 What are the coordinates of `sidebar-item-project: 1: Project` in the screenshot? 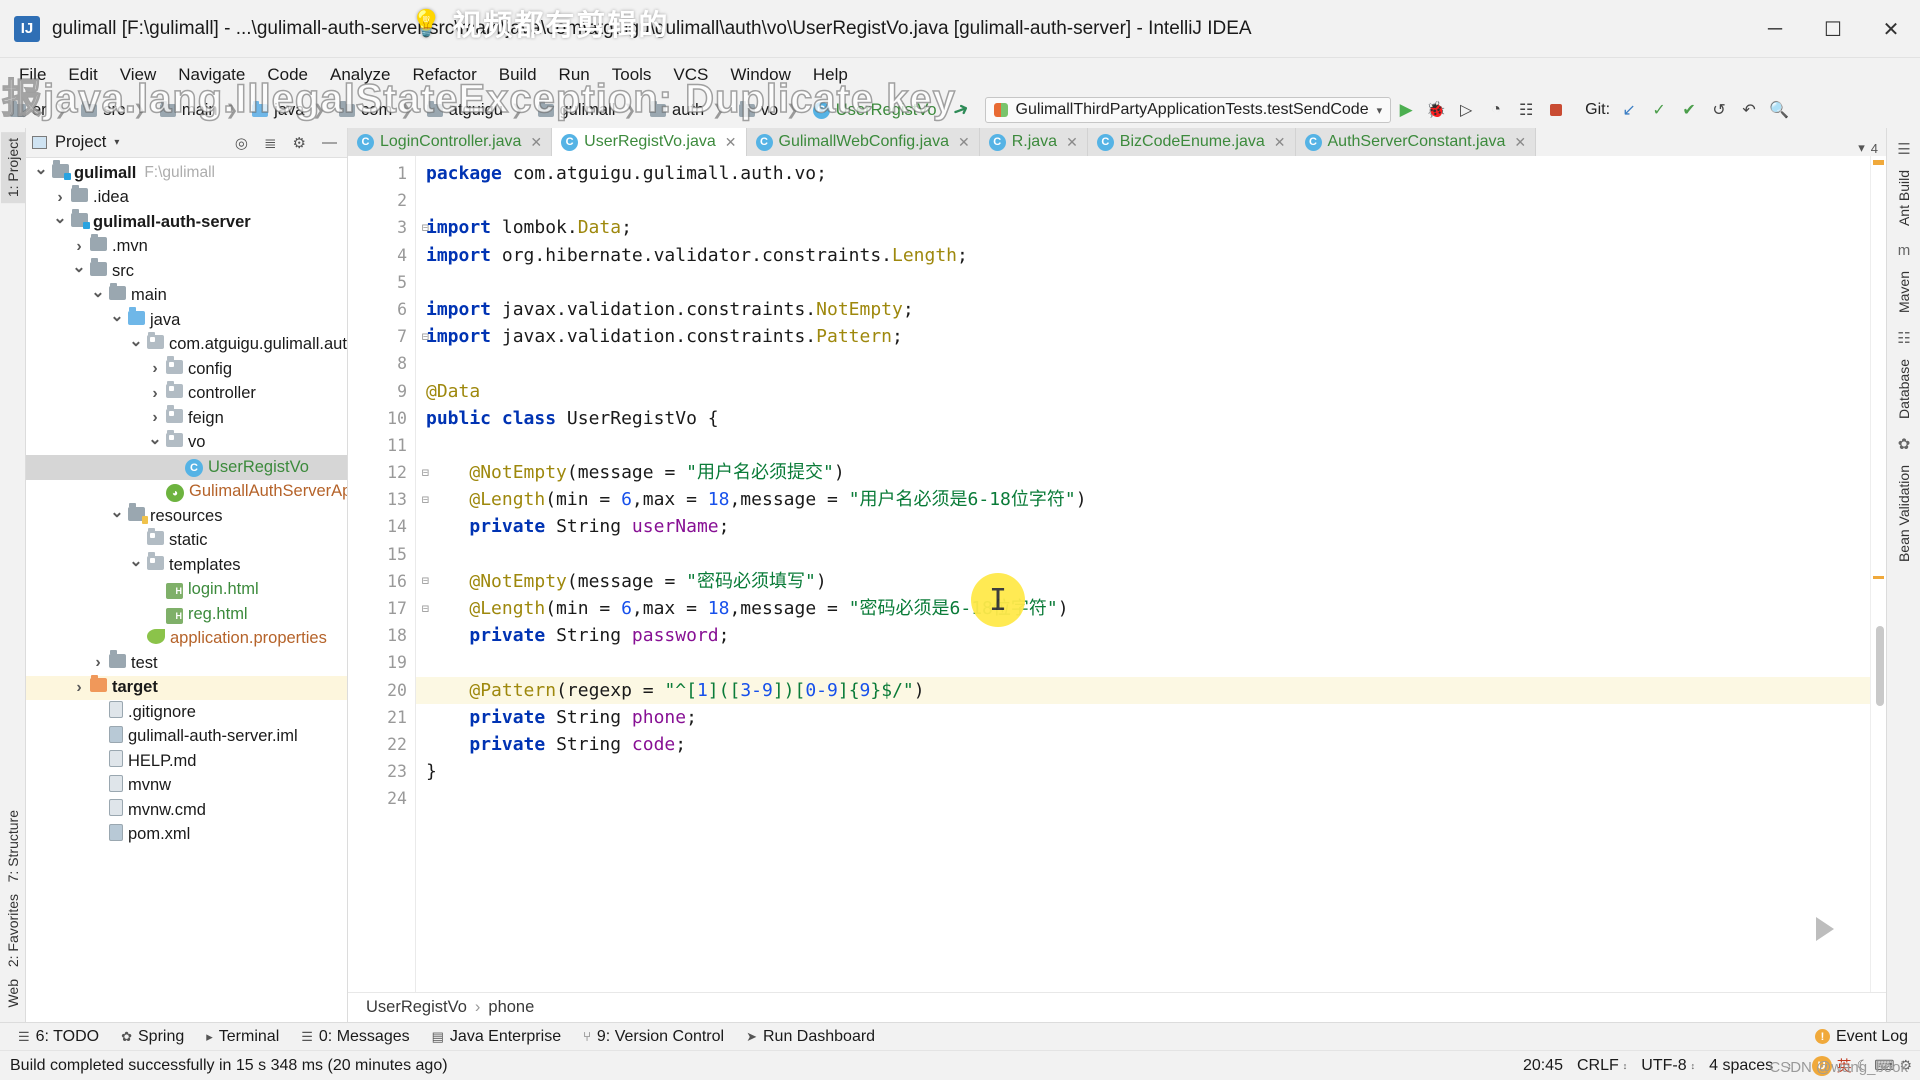 It's located at (13, 168).